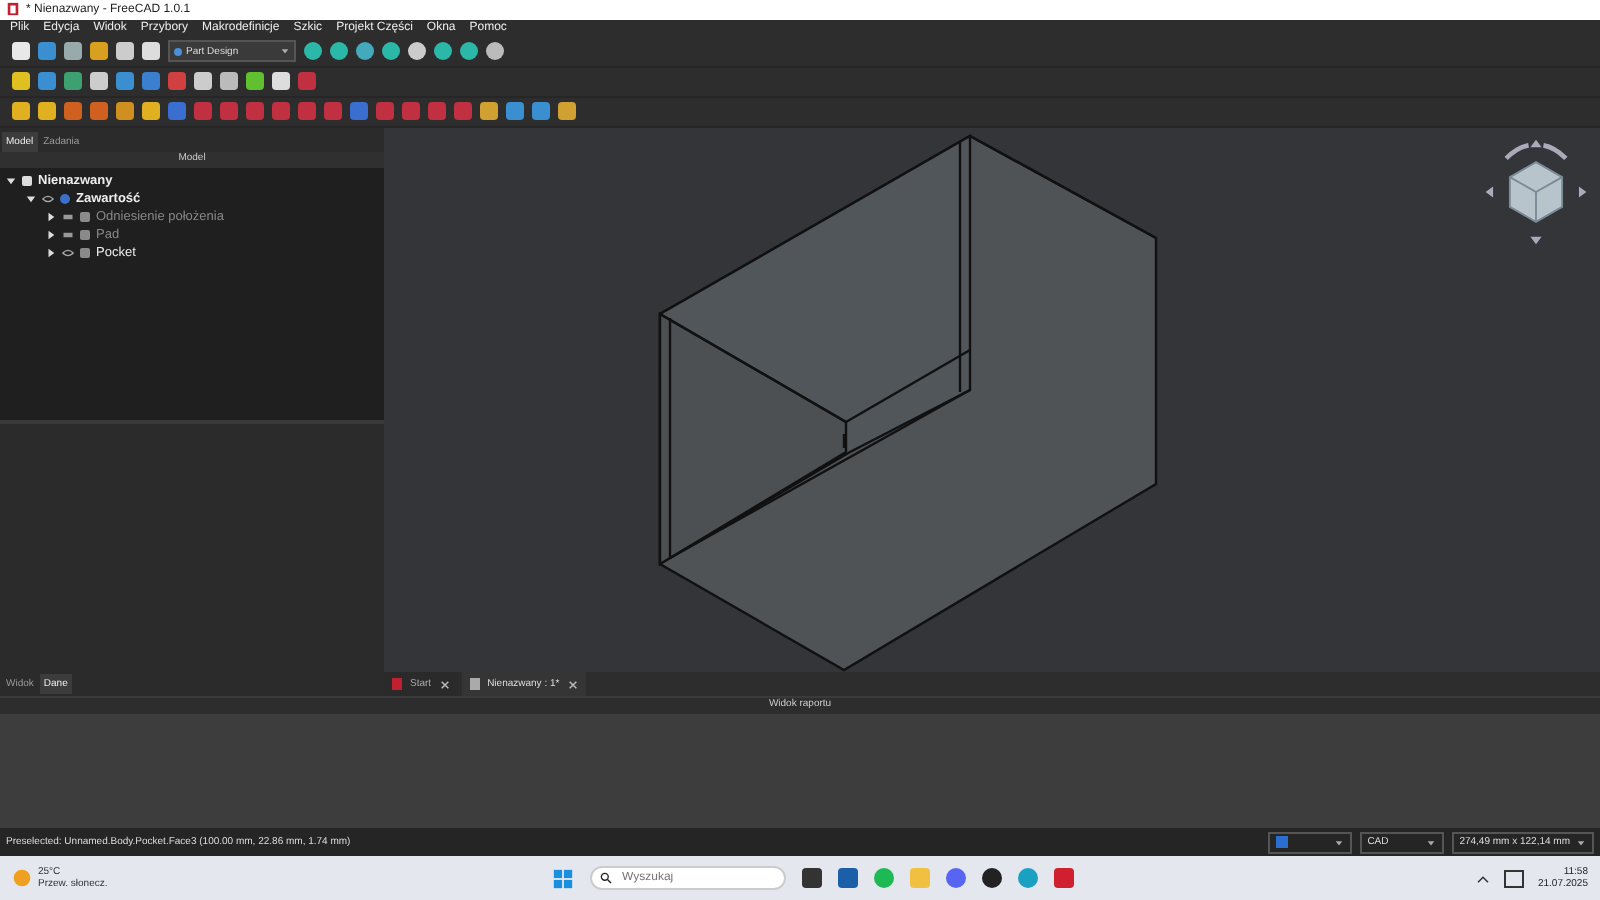 The image size is (1600, 900). I want to click on navigation-cube-icon, so click(1536, 191).